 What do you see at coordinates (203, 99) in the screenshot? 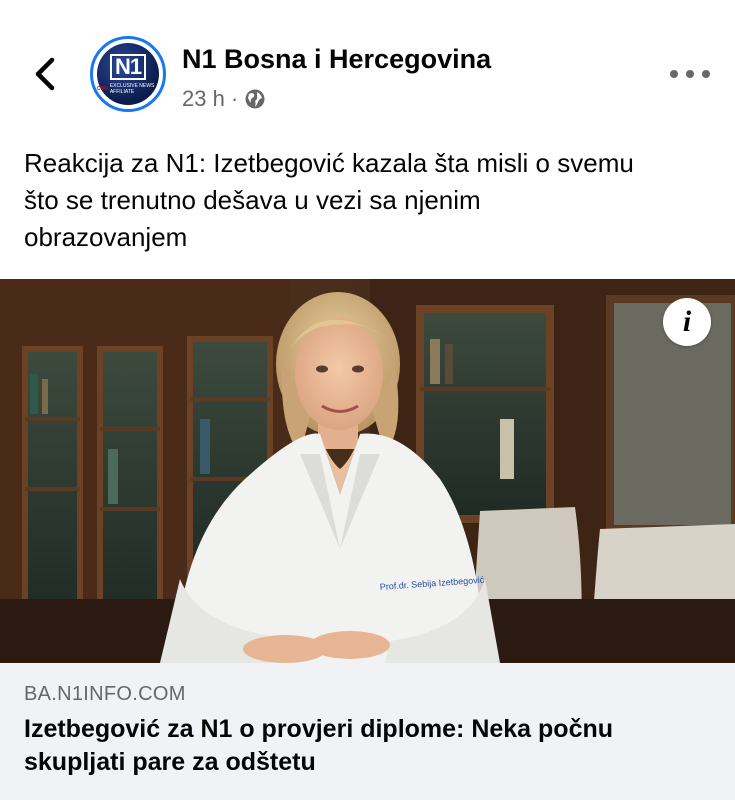
I see `post-timestamp: 23 h` at bounding box center [203, 99].